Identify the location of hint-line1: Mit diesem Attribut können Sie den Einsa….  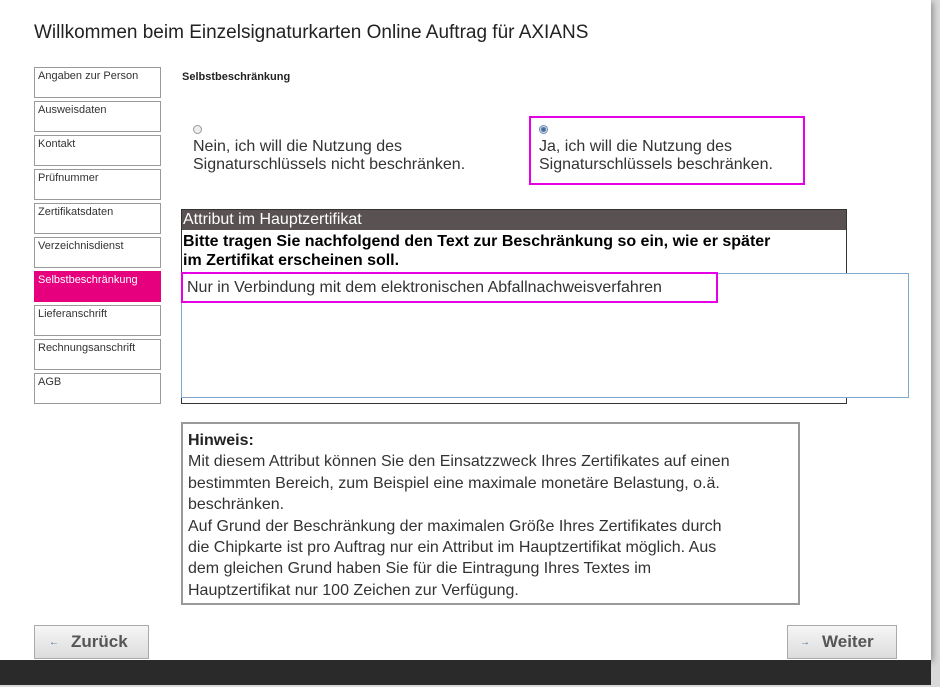
(459, 462).